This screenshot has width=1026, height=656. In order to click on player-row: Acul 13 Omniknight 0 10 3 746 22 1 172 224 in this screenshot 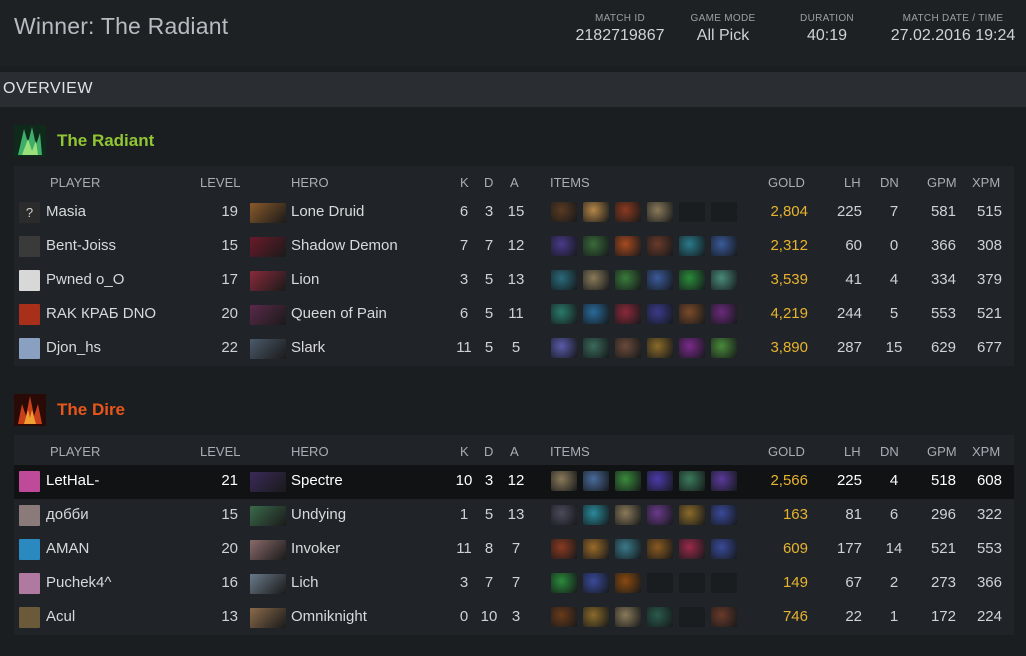, I will do `click(514, 618)`.